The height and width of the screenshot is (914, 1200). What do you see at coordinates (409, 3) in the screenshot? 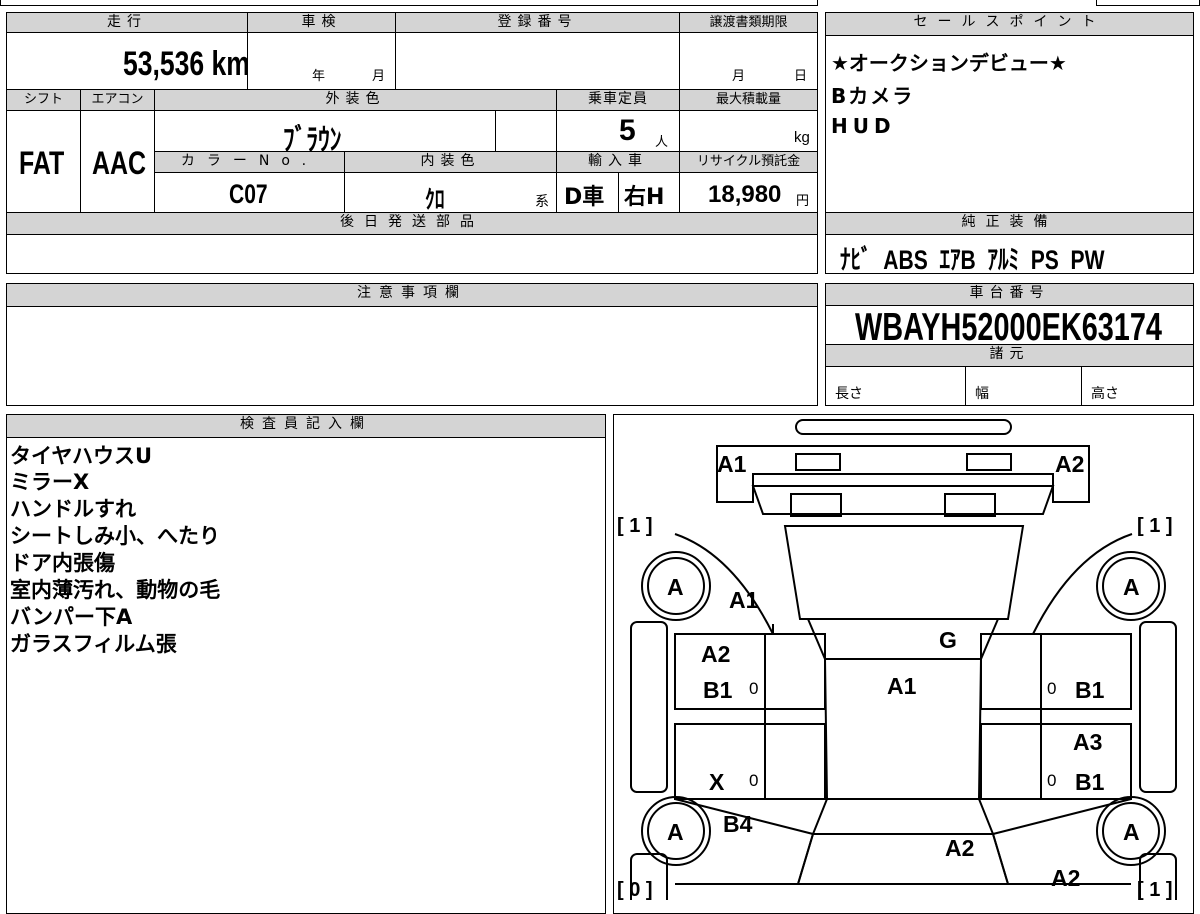
I see `top-strip` at bounding box center [409, 3].